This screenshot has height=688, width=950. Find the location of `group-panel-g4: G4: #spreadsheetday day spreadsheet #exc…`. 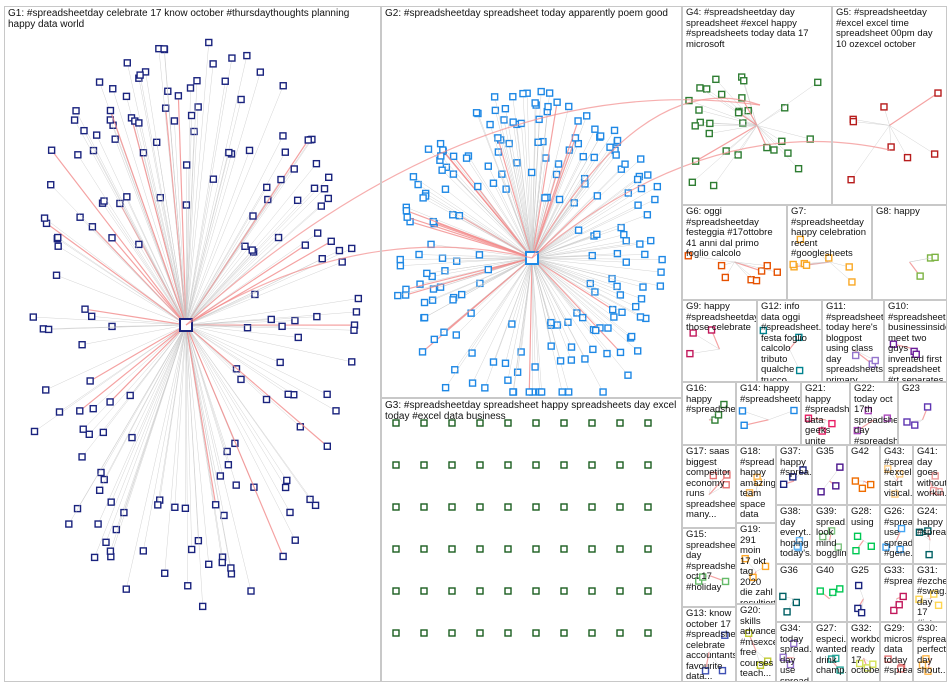

group-panel-g4: G4: #spreadsheetday day spreadsheet #exc… is located at coordinates (757, 105).